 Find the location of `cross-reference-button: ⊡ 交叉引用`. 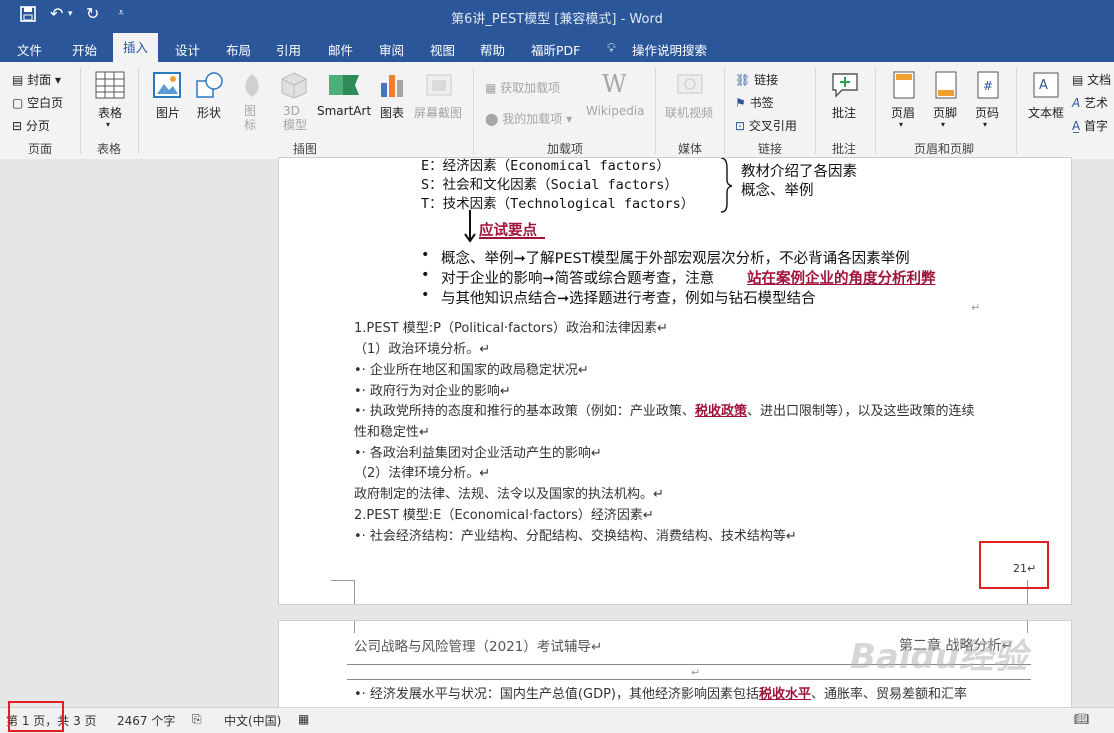

cross-reference-button: ⊡ 交叉引用 is located at coordinates (766, 125).